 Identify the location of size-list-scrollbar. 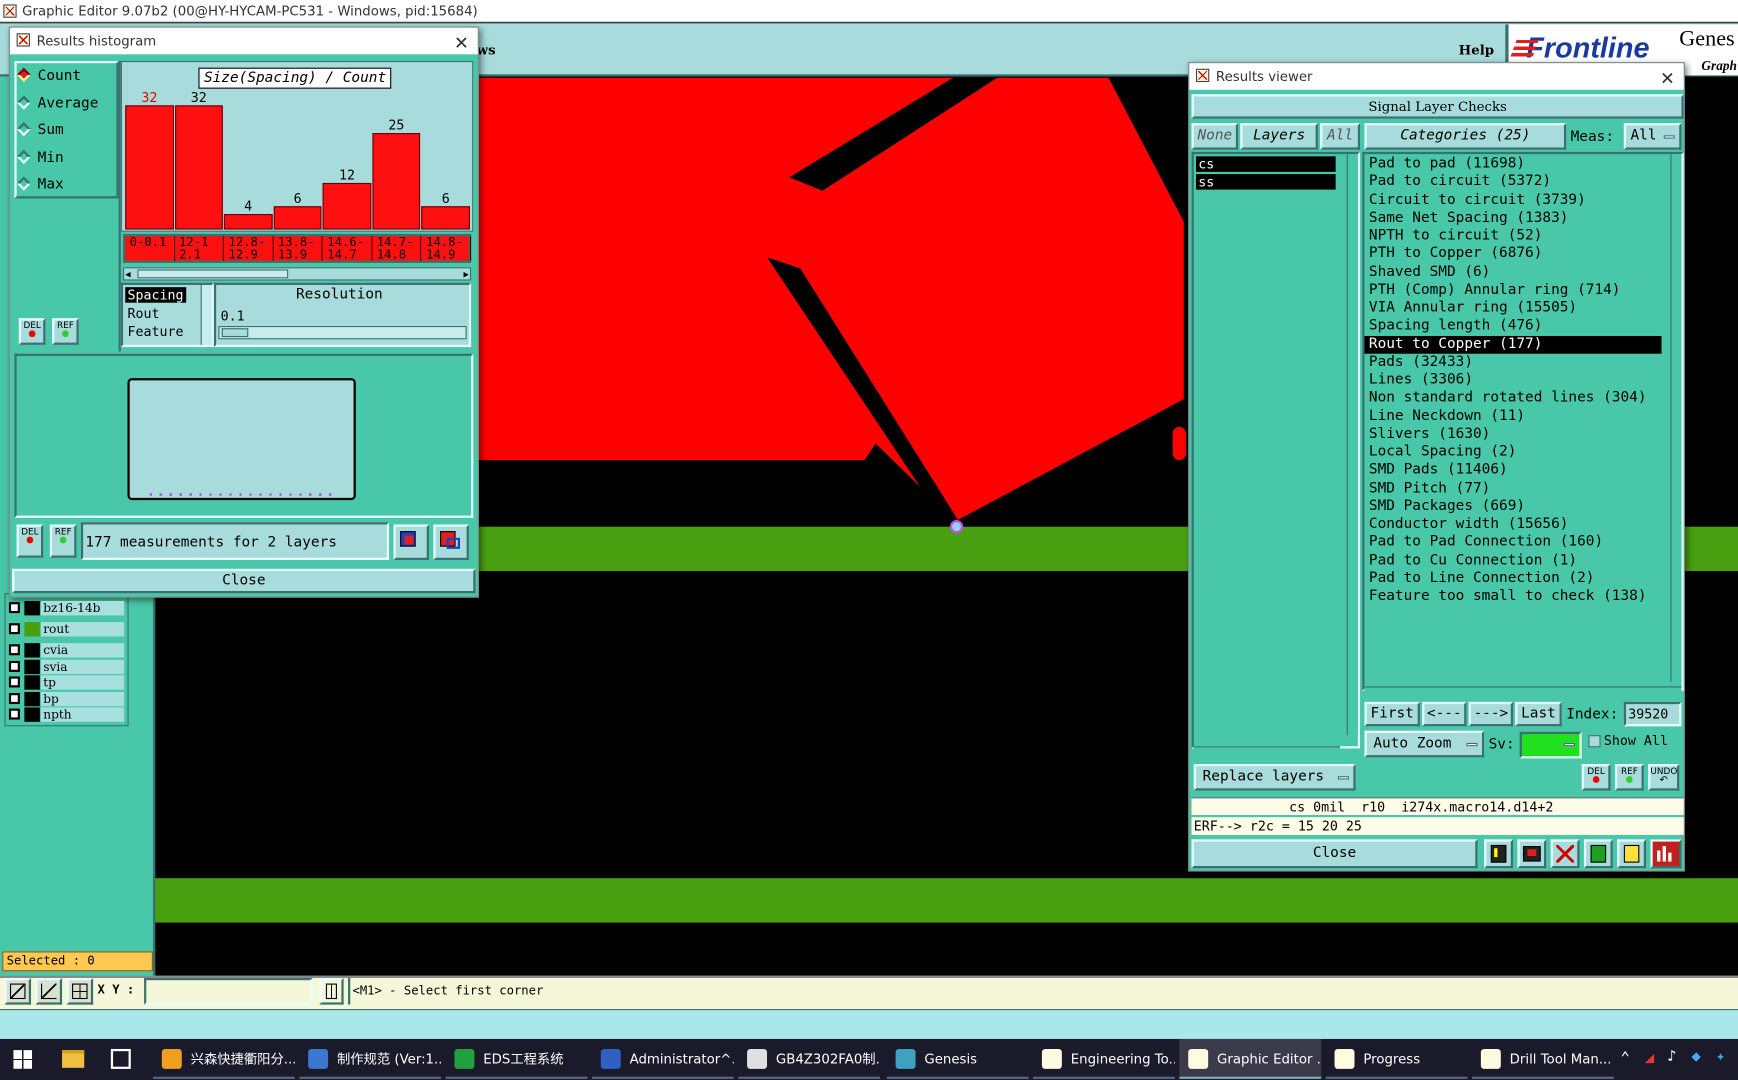
(206, 314).